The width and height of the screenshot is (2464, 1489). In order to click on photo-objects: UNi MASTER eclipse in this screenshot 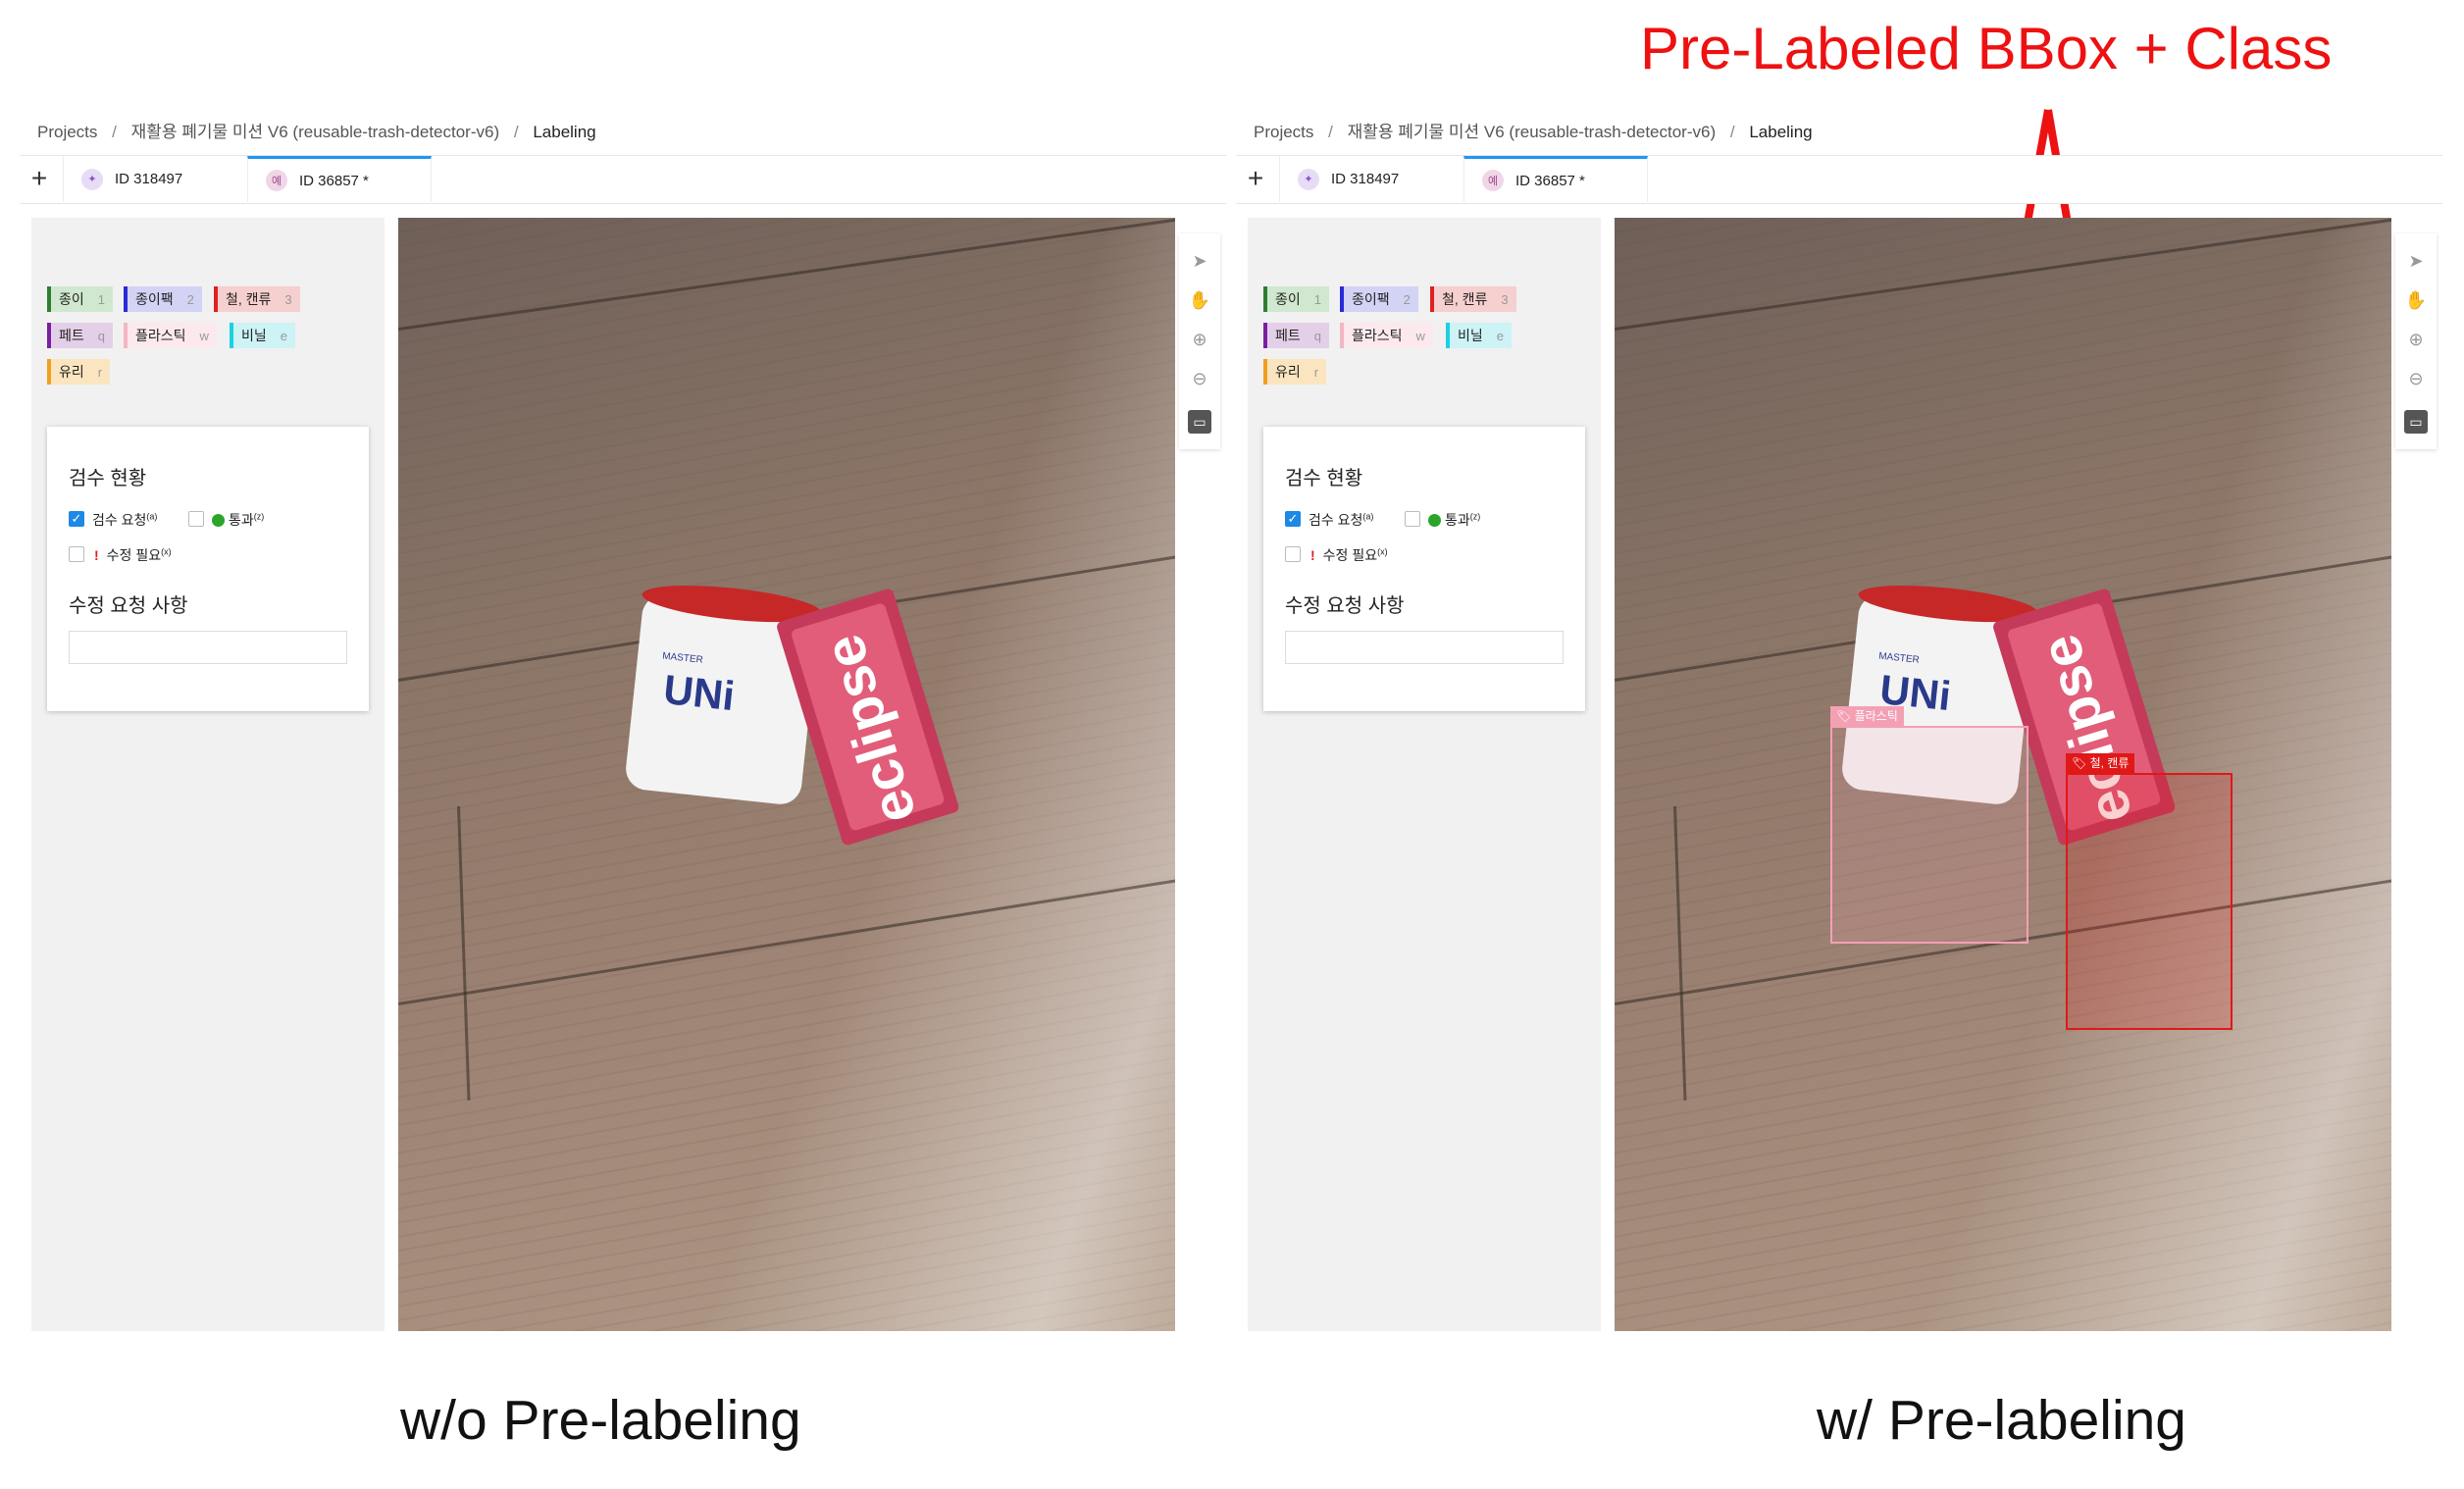, I will do `click(792, 715)`.